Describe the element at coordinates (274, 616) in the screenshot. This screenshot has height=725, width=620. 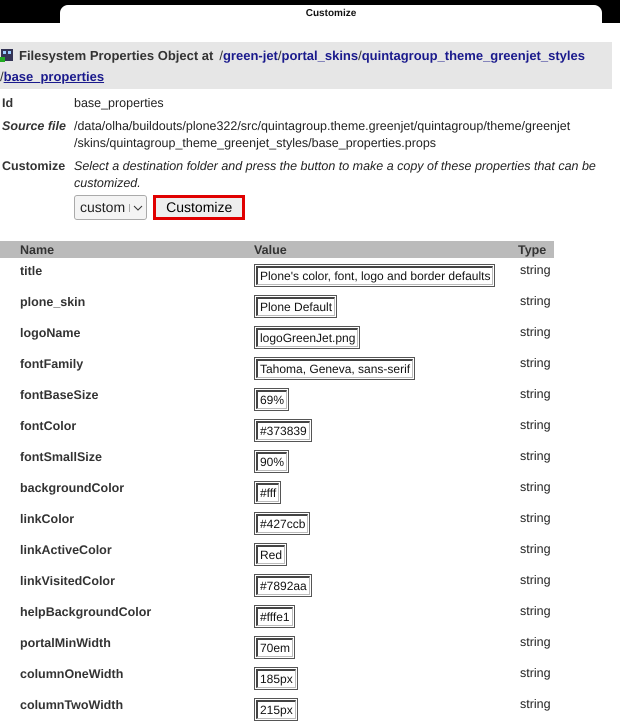
I see `text-field: #fffe1` at that location.